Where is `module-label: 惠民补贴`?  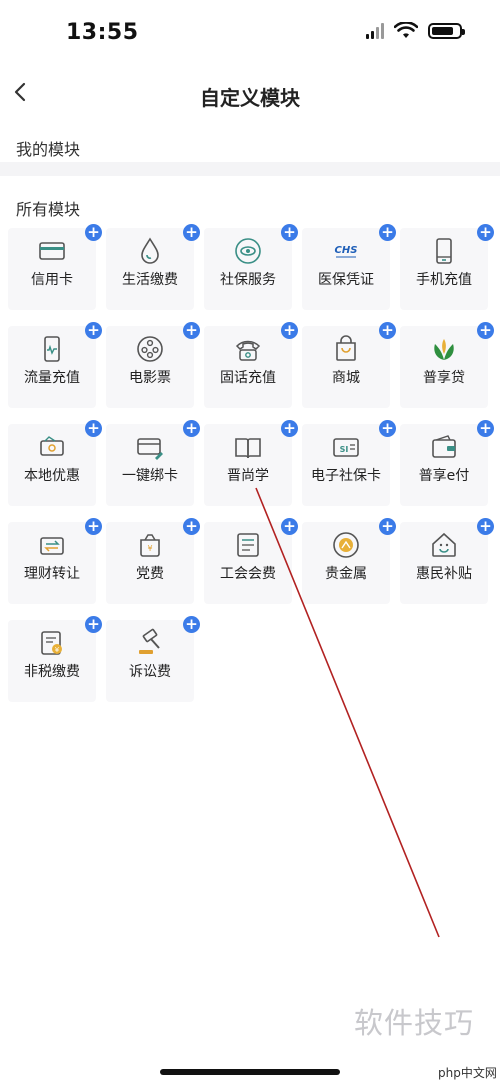
module-label: 惠民补贴 is located at coordinates (444, 574).